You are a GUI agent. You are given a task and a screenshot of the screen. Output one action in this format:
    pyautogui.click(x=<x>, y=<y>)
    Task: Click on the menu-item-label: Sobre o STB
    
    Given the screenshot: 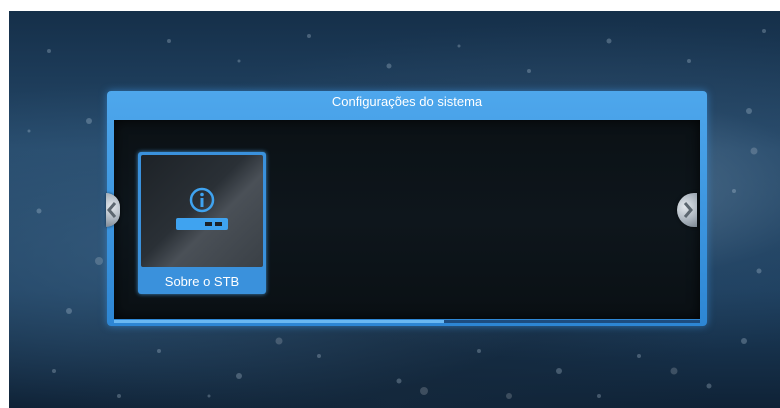 What is the action you would take?
    pyautogui.click(x=202, y=281)
    